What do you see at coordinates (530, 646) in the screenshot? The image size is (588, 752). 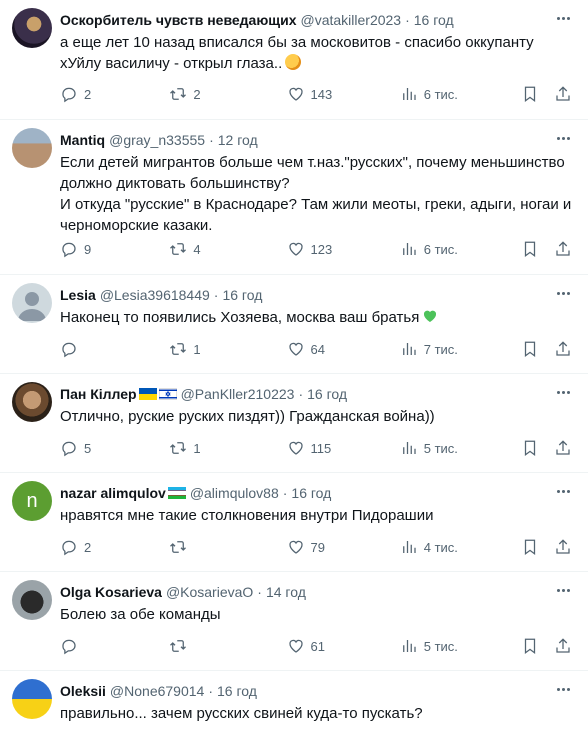 I see `bookmark-icon` at bounding box center [530, 646].